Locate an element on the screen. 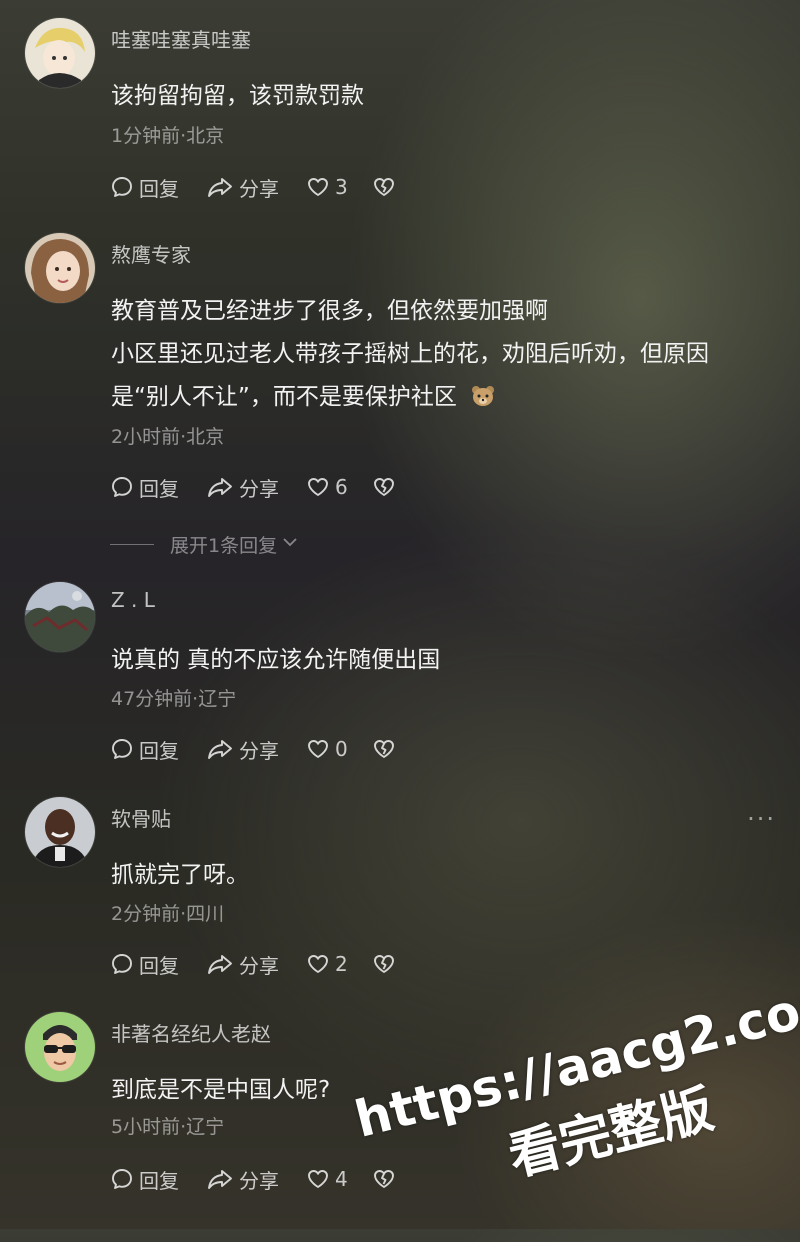  comment-text: 说真的 真的不应该允许随便出国 is located at coordinates (276, 660).